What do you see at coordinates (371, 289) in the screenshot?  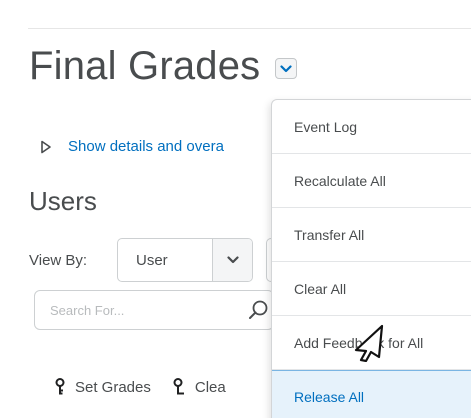 I see `menu-item-clear-all: Clear All` at bounding box center [371, 289].